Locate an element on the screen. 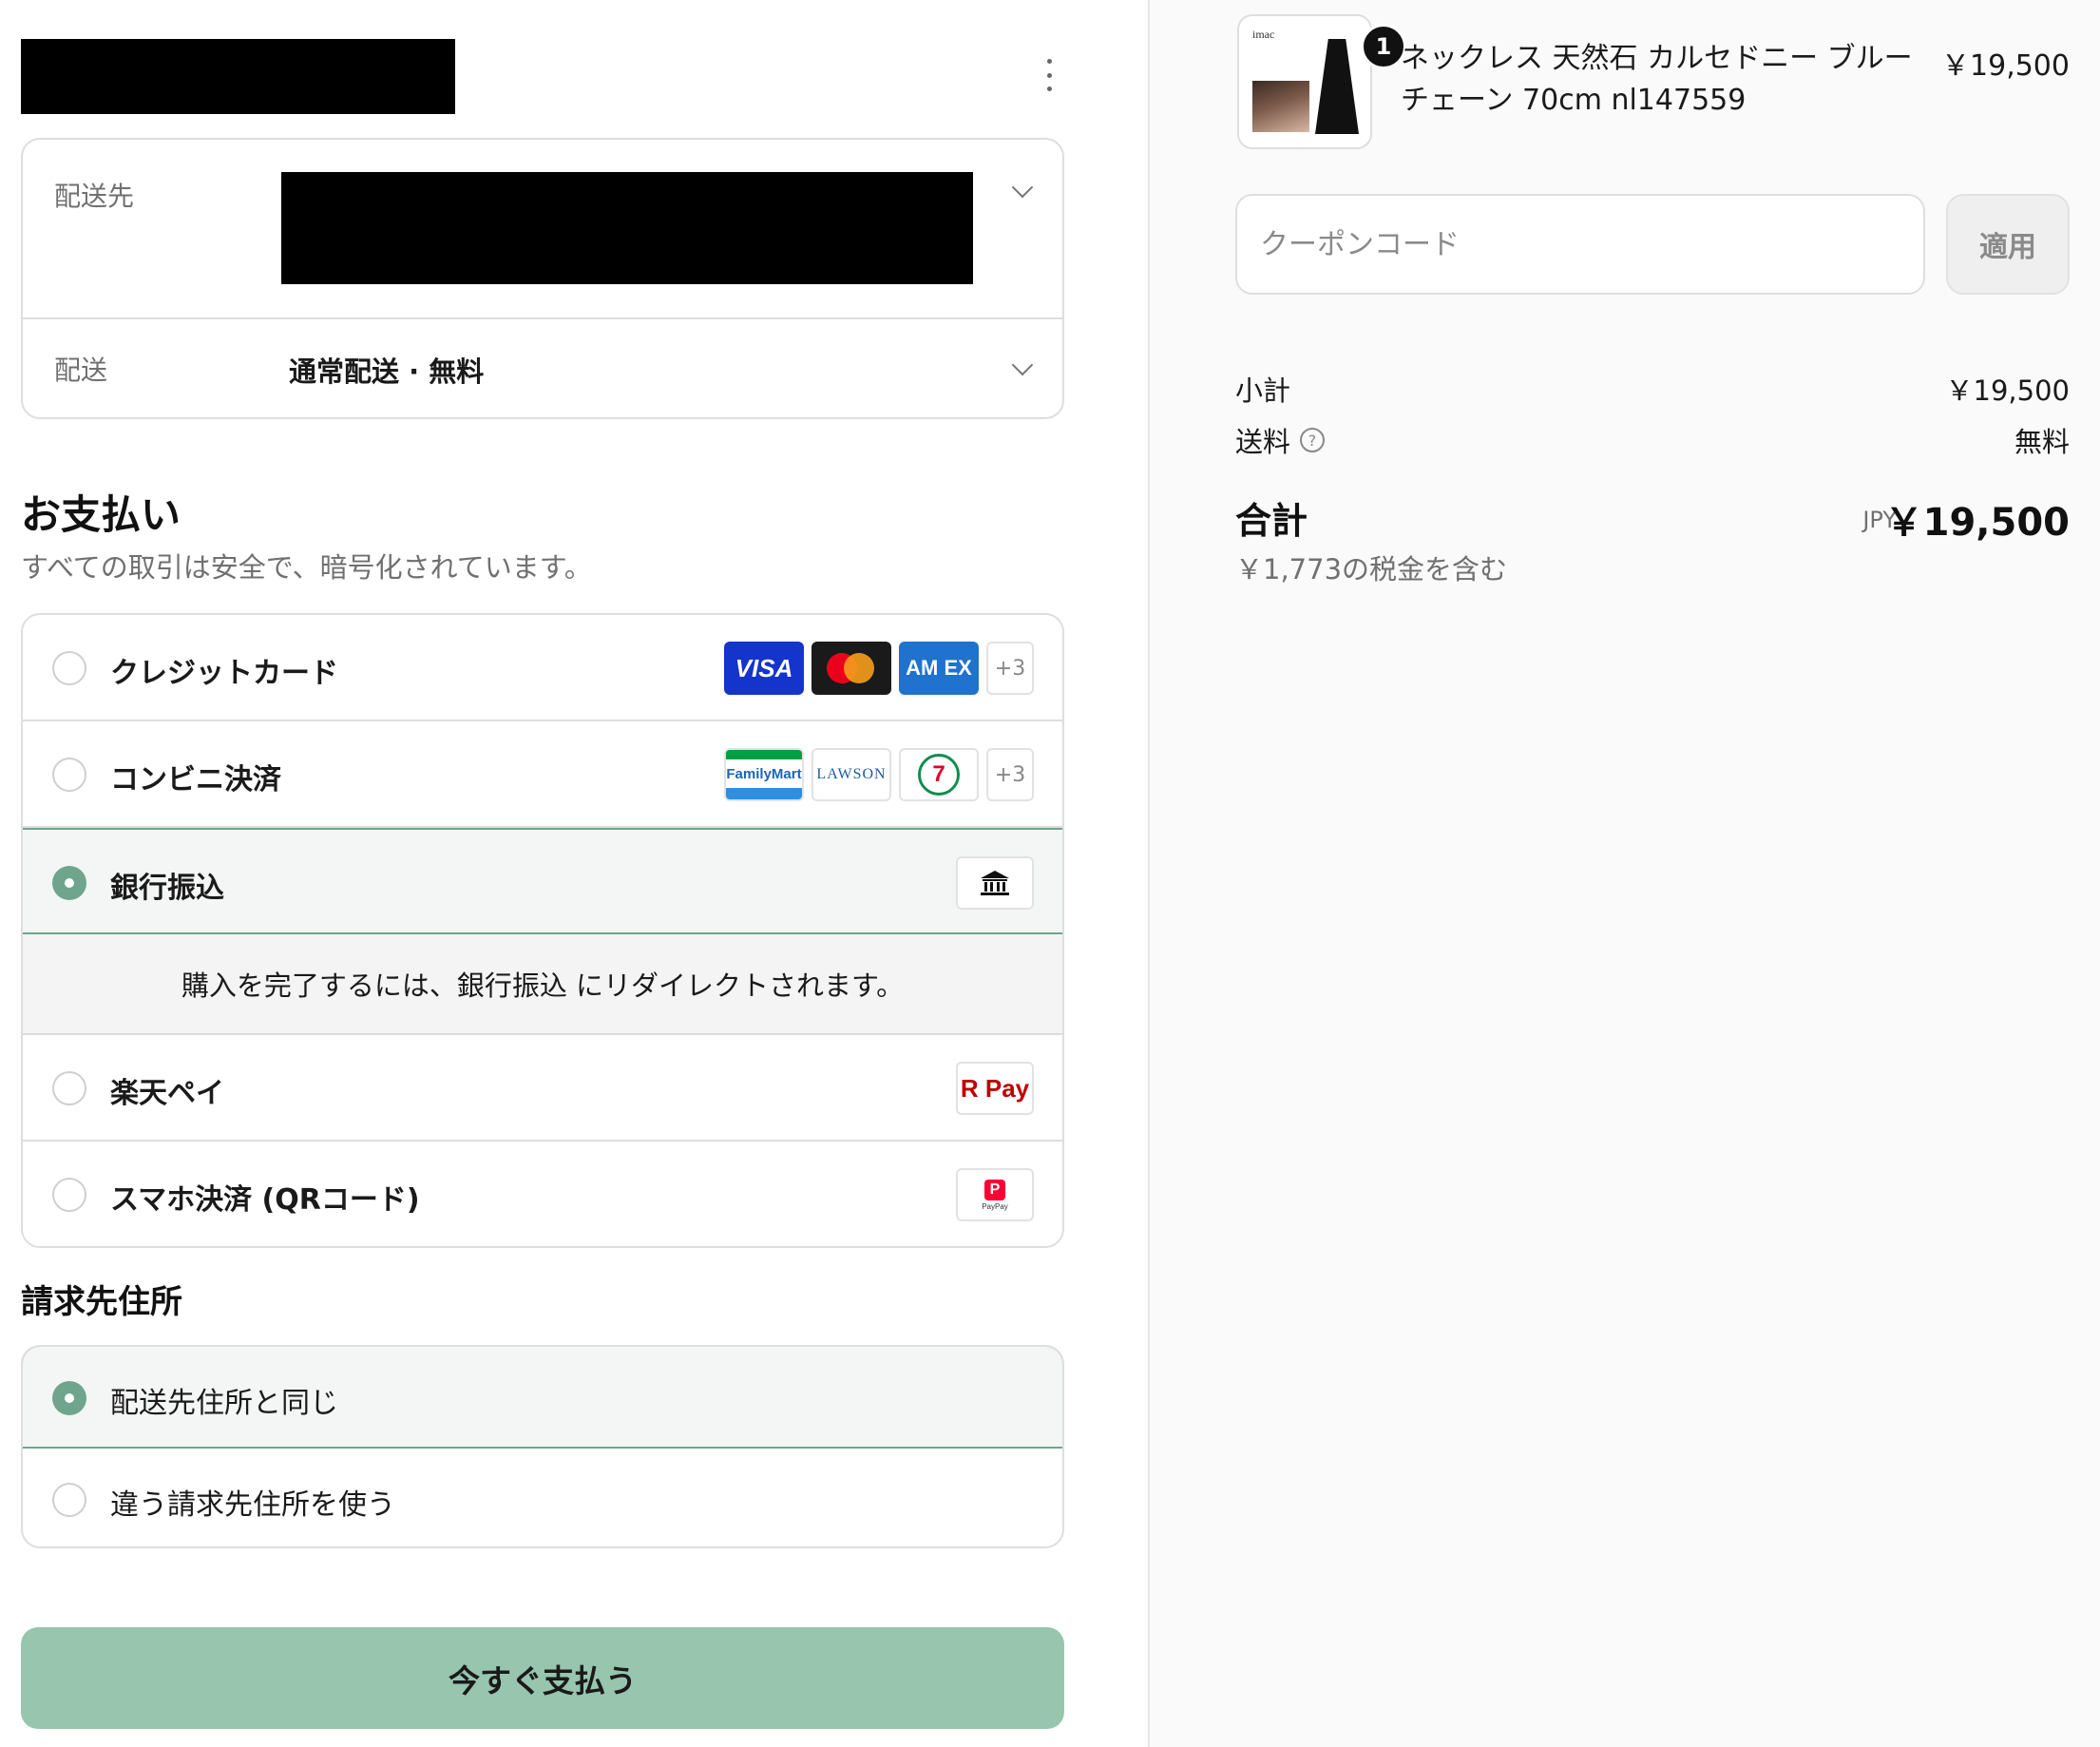 The image size is (2100, 1747). card-brand-badges: VISA AM EX +3 is located at coordinates (879, 668).